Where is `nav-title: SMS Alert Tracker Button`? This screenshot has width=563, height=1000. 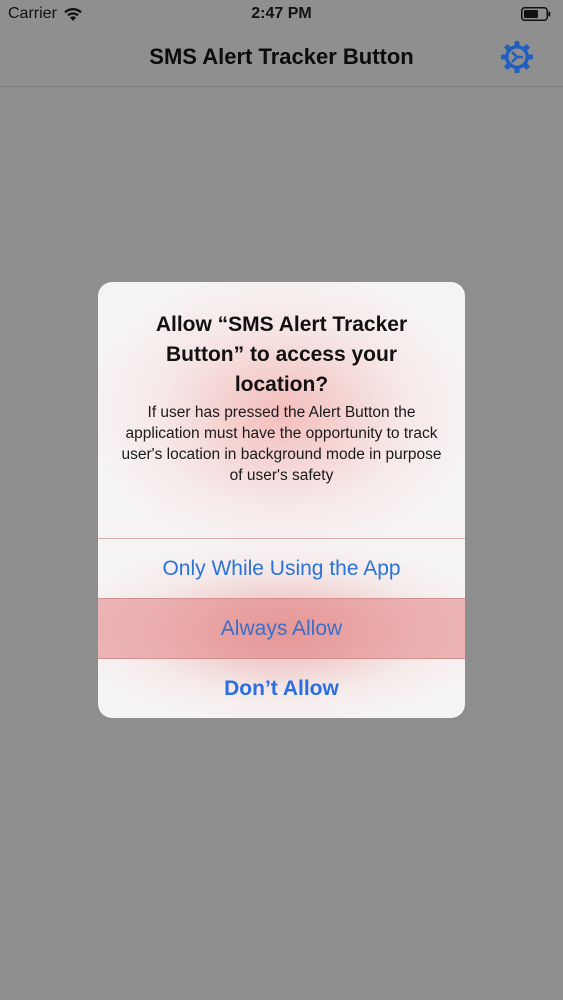
nav-title: SMS Alert Tracker Button is located at coordinates (281, 56).